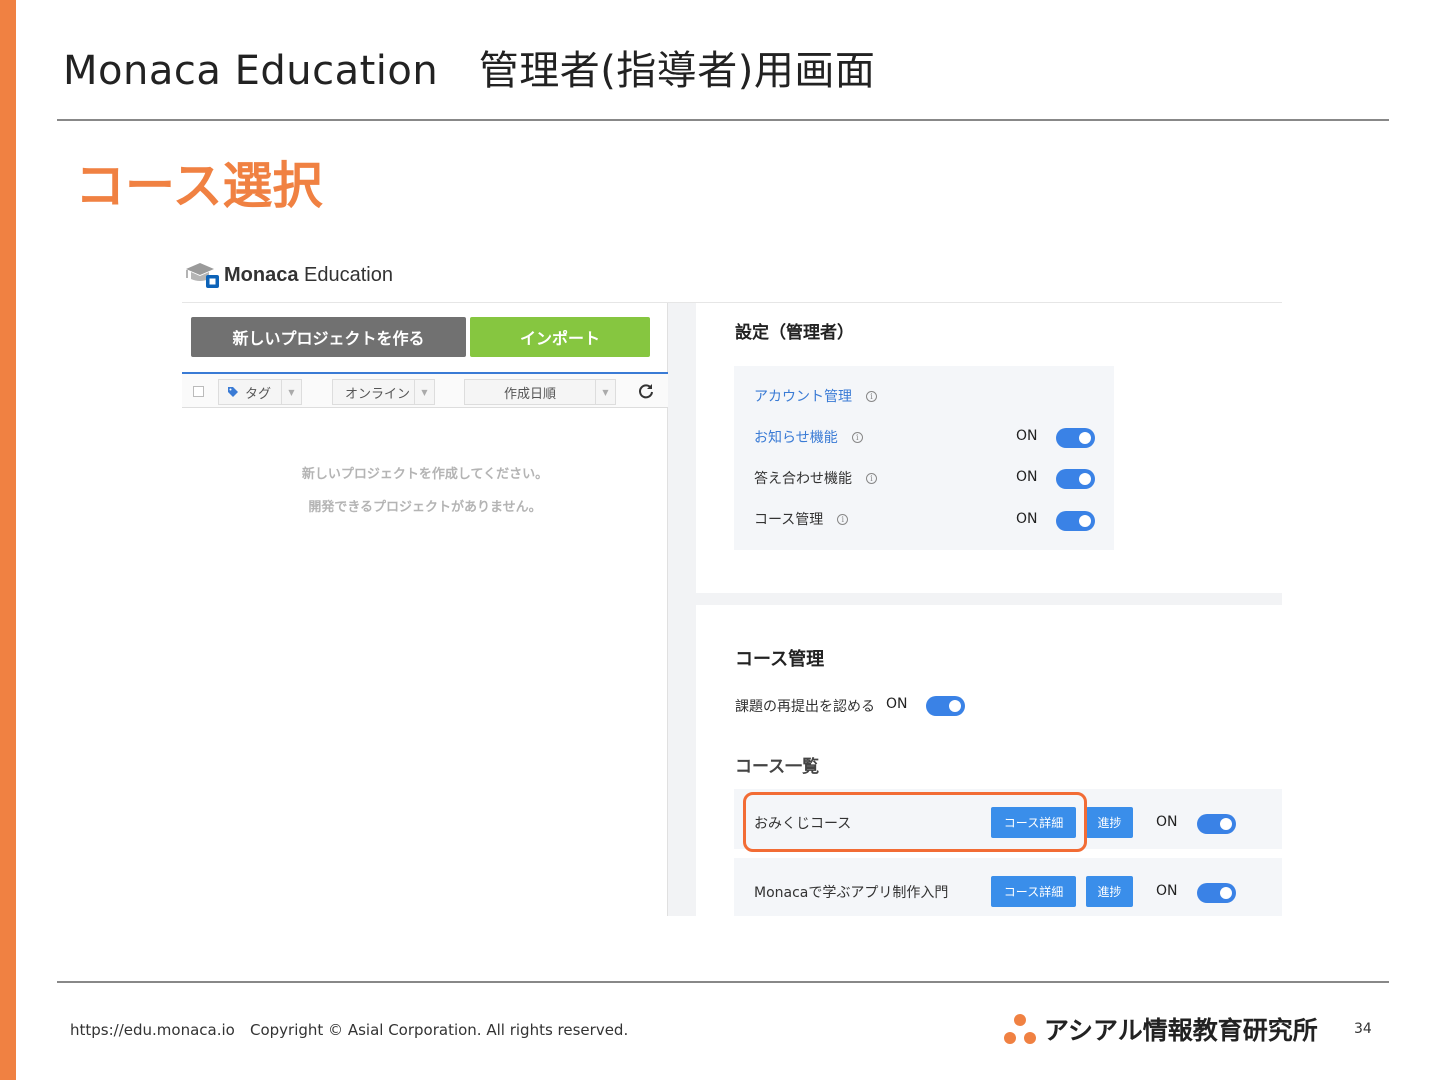  What do you see at coordinates (682, 609) in the screenshot?
I see `settings-gutter` at bounding box center [682, 609].